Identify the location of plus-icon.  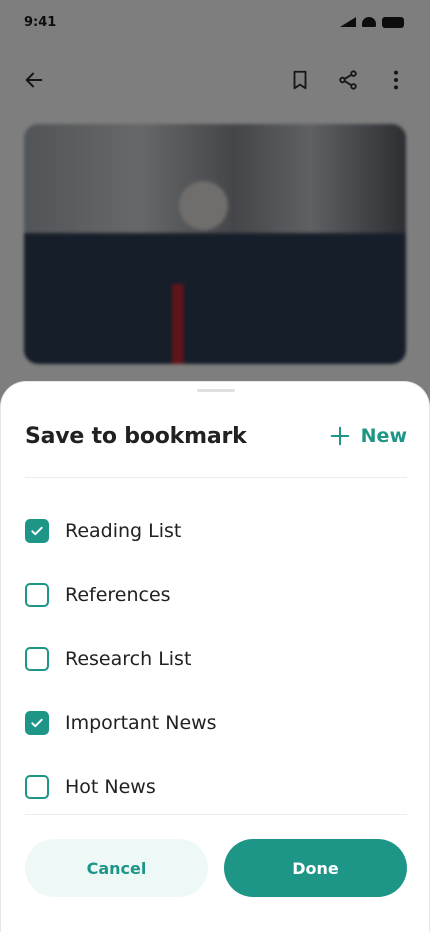
(339, 436).